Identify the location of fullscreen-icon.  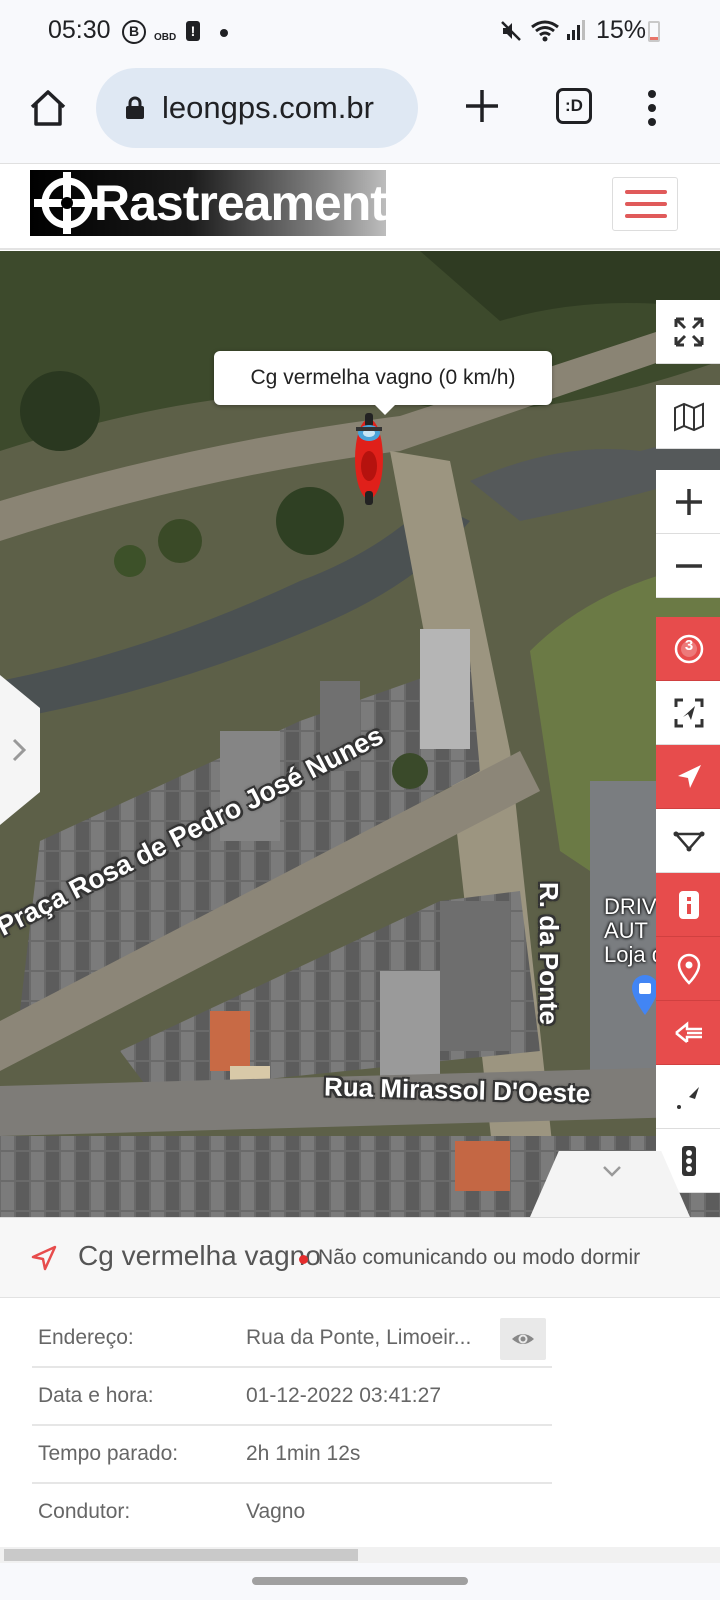
(689, 332).